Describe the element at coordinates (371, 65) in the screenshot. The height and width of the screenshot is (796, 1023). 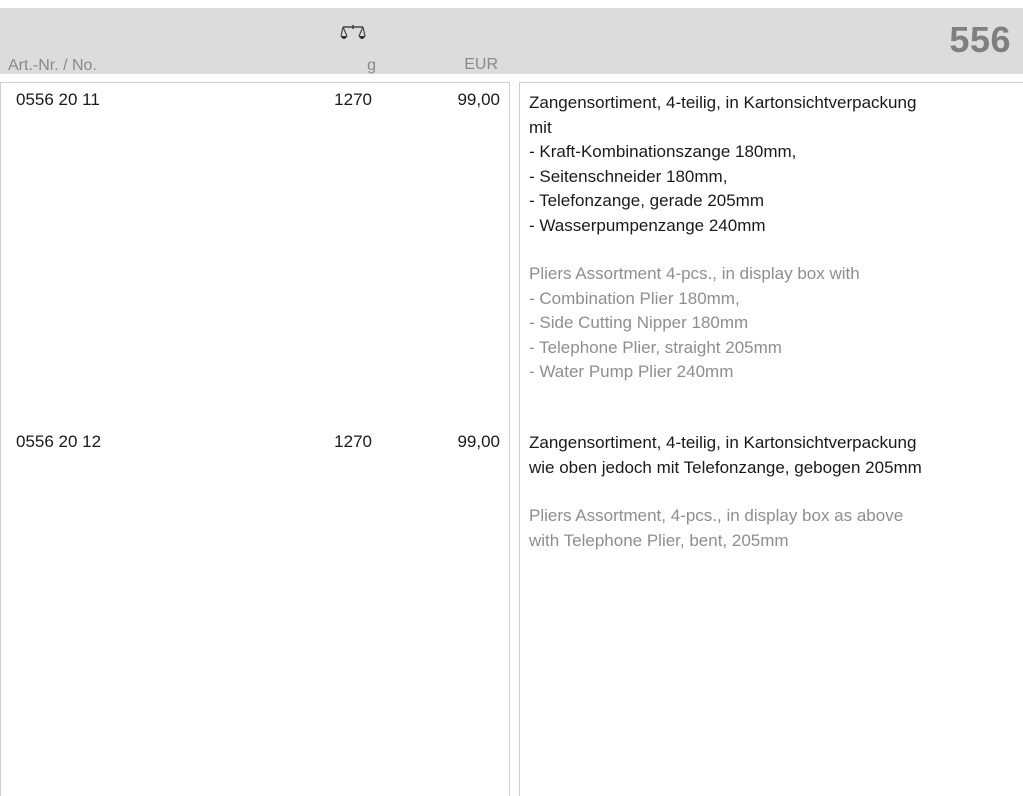
I see `weight-unit-header: g` at that location.